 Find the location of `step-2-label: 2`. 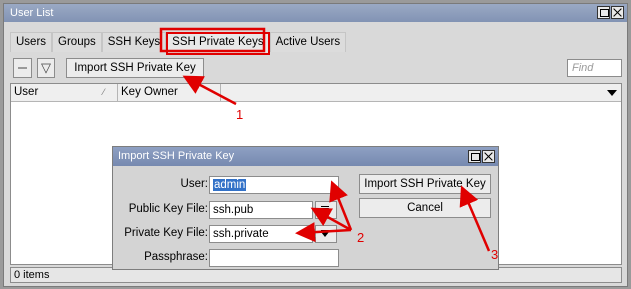

step-2-label: 2 is located at coordinates (361, 237).